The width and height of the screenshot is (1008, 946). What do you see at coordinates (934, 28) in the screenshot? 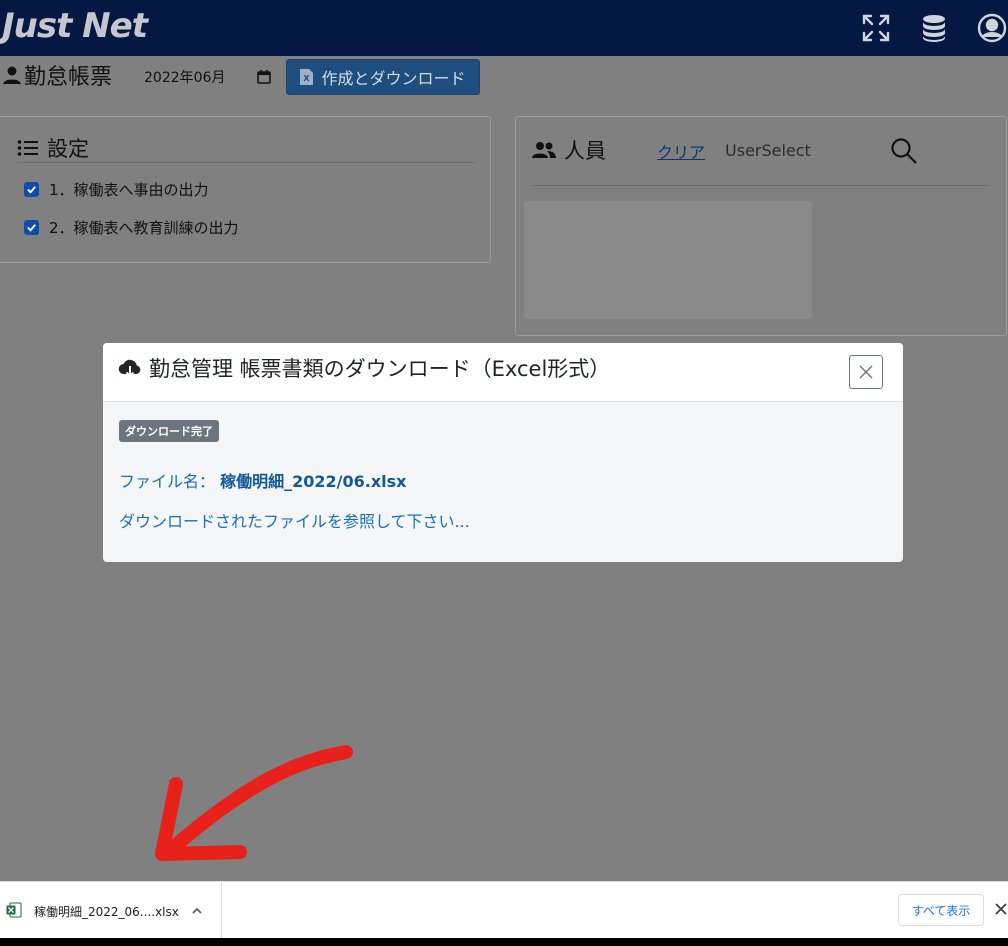
I see `database-icon` at bounding box center [934, 28].